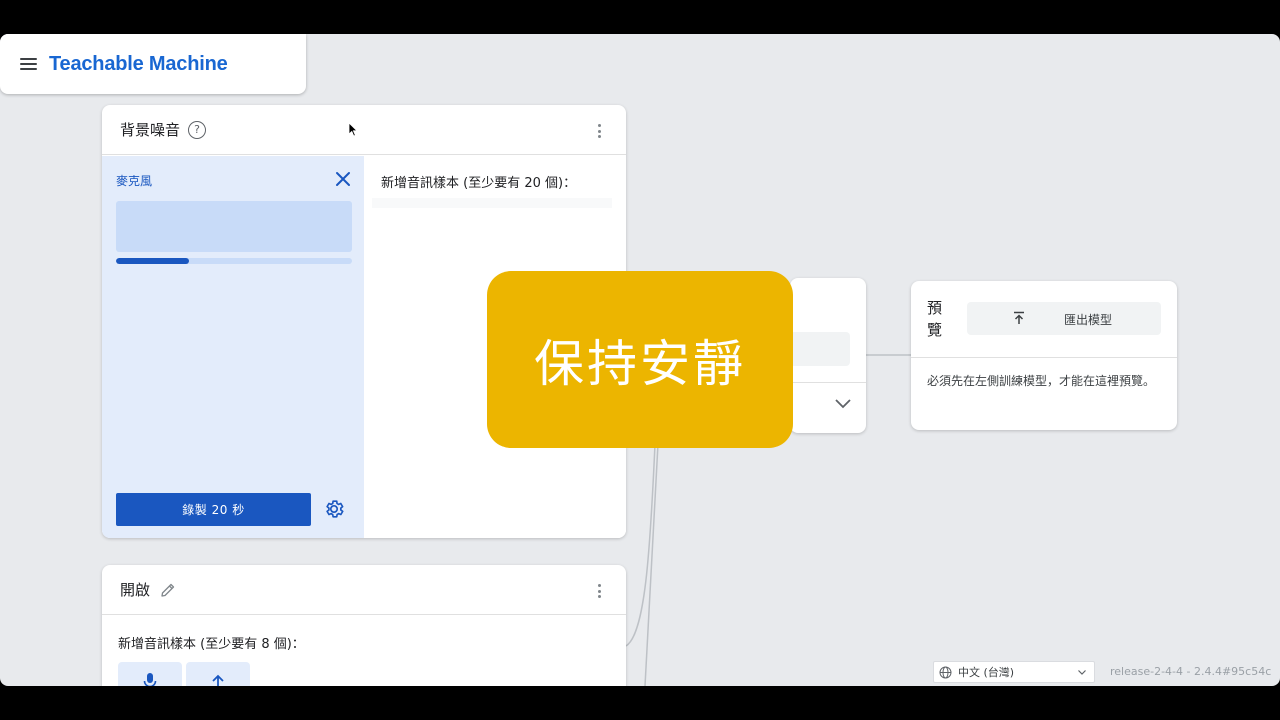 Image resolution: width=1280 pixels, height=720 pixels. What do you see at coordinates (492, 203) in the screenshot?
I see `samples-area` at bounding box center [492, 203].